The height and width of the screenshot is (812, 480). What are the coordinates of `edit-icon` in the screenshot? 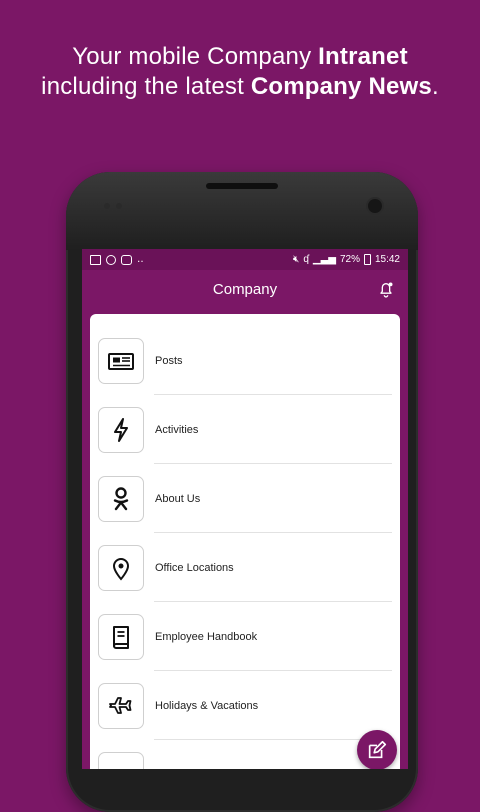 It's located at (377, 749).